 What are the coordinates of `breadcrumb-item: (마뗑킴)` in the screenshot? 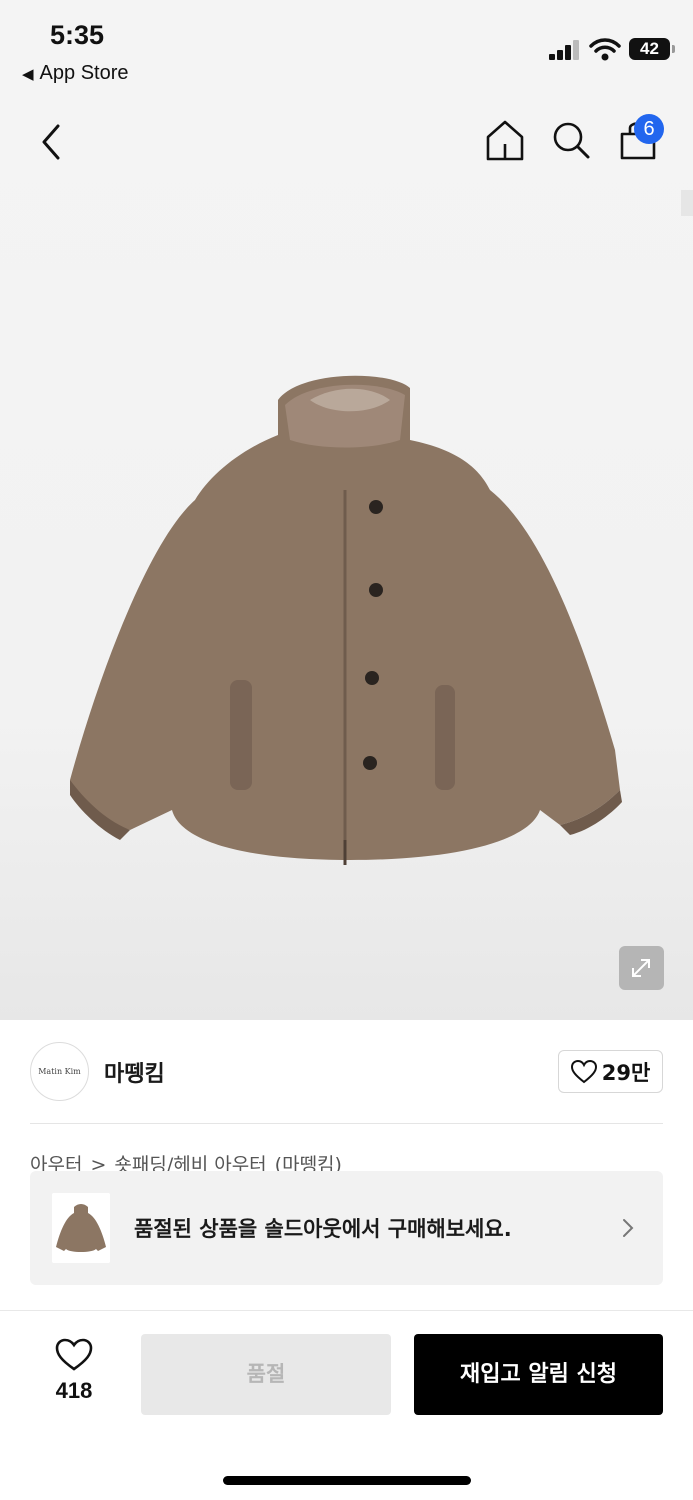 It's located at (308, 1163).